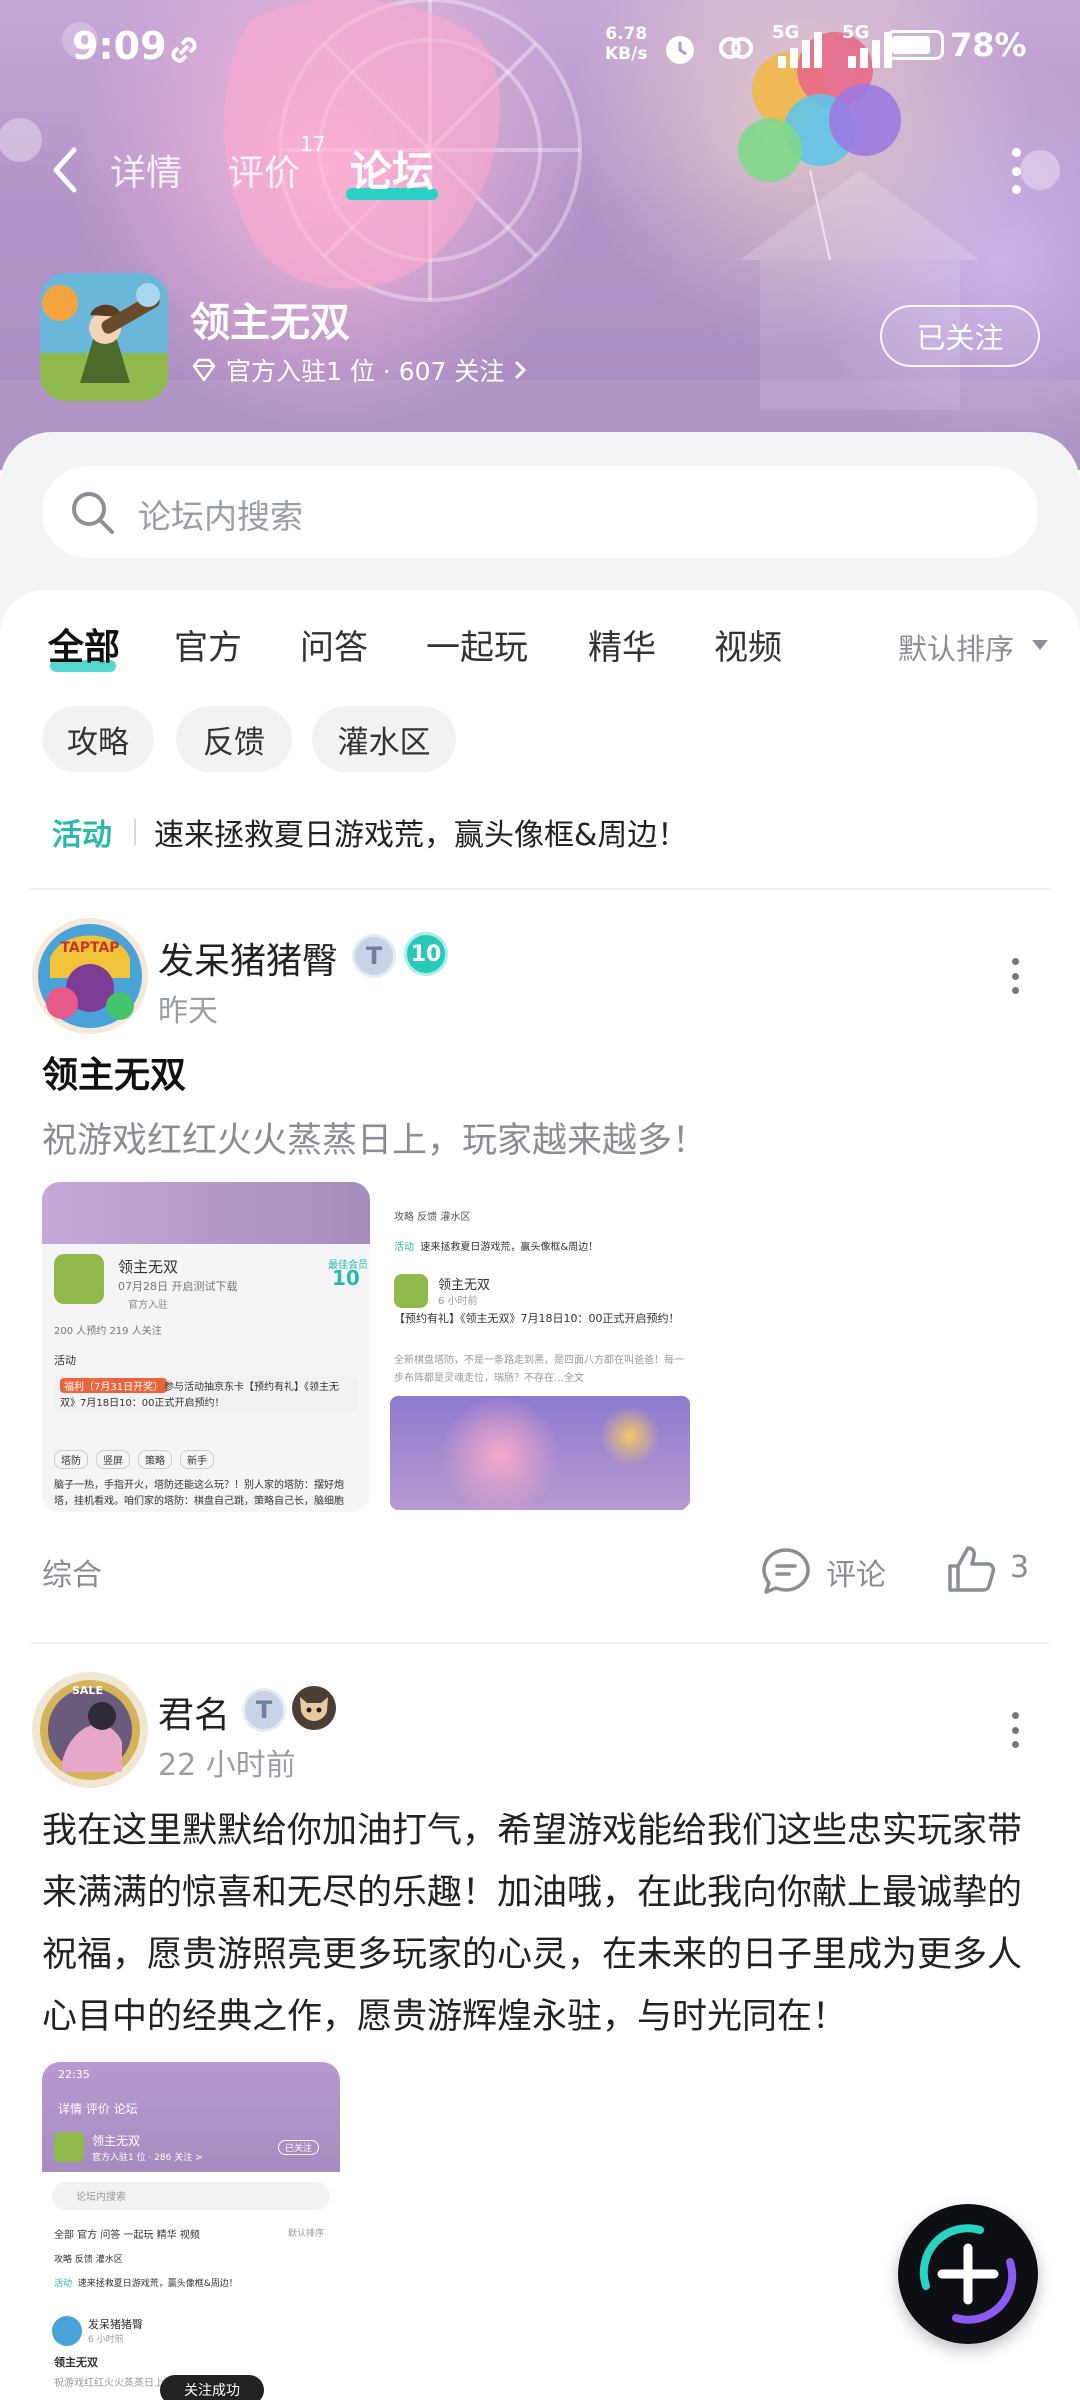 The width and height of the screenshot is (1080, 2400). What do you see at coordinates (90, 976) in the screenshot?
I see `avatar: TAPTAP` at bounding box center [90, 976].